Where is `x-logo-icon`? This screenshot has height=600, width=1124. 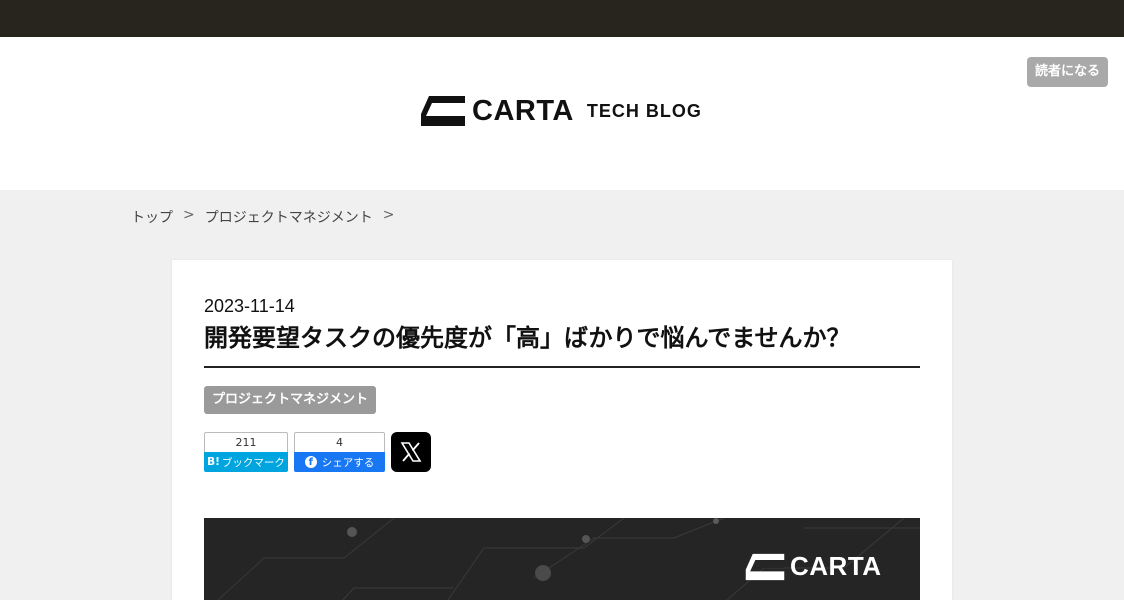
x-logo-icon is located at coordinates (411, 452).